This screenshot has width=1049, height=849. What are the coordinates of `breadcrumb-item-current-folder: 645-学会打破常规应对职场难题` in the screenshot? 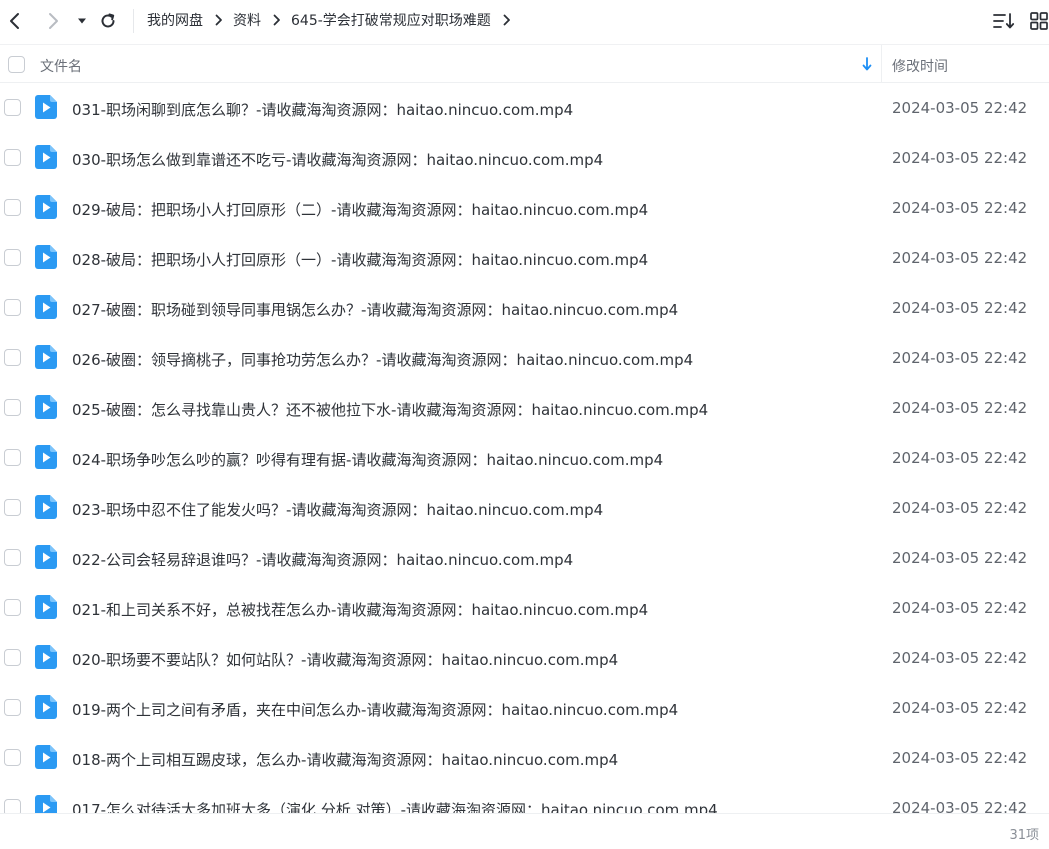 It's located at (391, 20).